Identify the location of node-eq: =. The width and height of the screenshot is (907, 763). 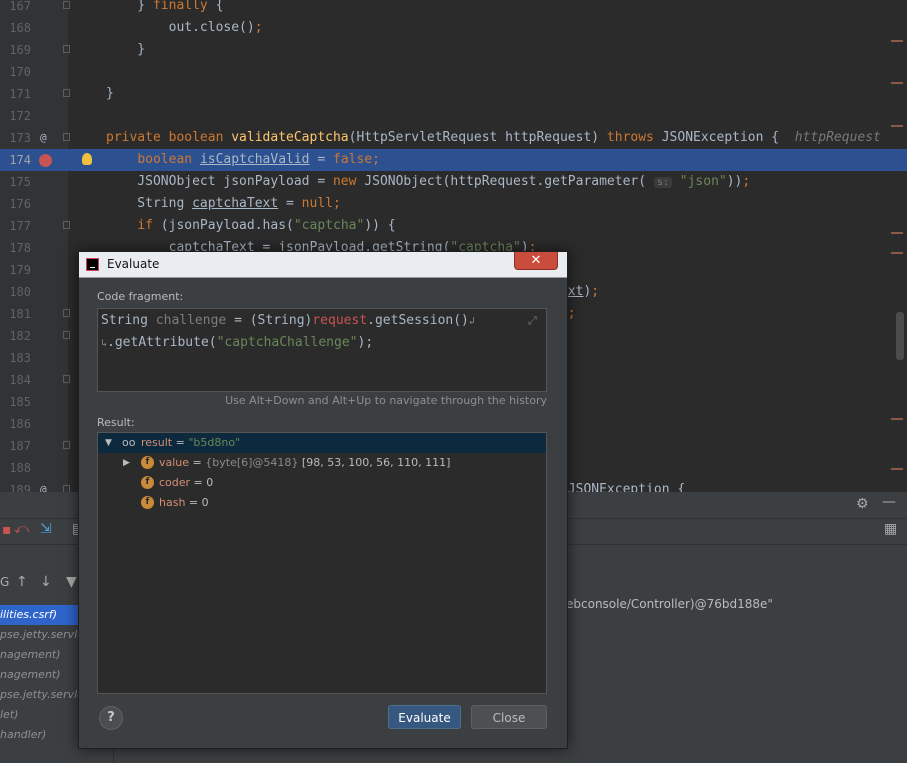
(180, 442).